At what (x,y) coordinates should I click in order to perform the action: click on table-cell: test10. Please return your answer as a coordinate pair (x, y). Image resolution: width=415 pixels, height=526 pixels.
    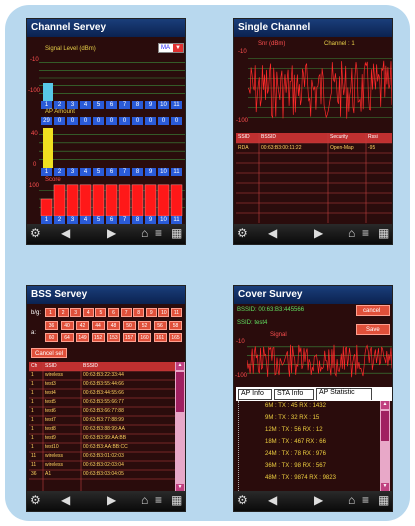
    Looking at the image, I should click on (52, 447).